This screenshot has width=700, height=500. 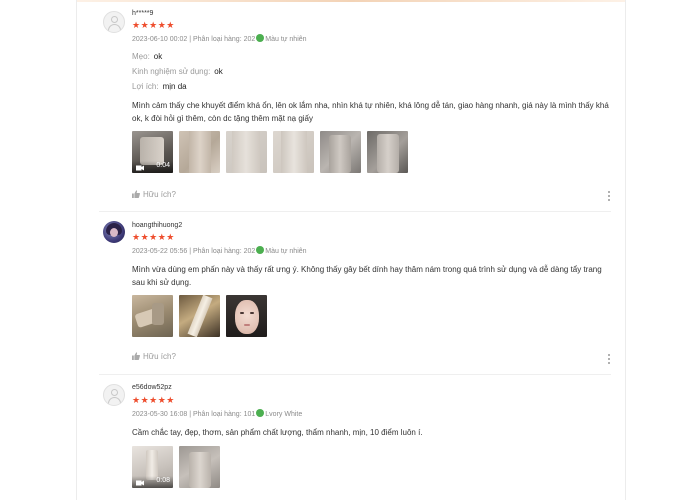 I want to click on attribute-experience: Kinh nghiệm sử dụng: ok, so click(x=177, y=71).